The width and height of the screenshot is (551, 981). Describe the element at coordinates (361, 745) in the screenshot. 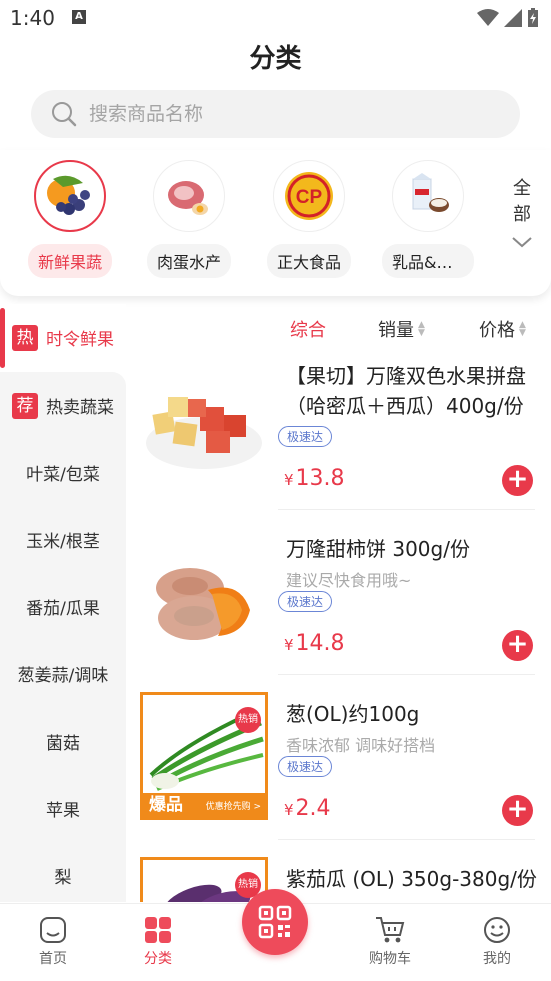

I see `product-subtitle: 香味浓郁 调味好搭档` at that location.